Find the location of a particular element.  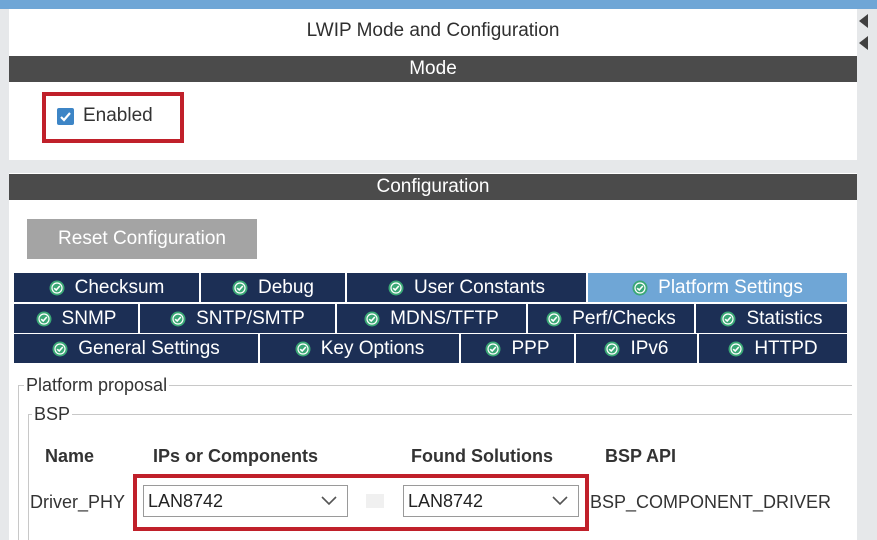

tab-sntp-smtp: SNTP/SMTP is located at coordinates (238, 318).